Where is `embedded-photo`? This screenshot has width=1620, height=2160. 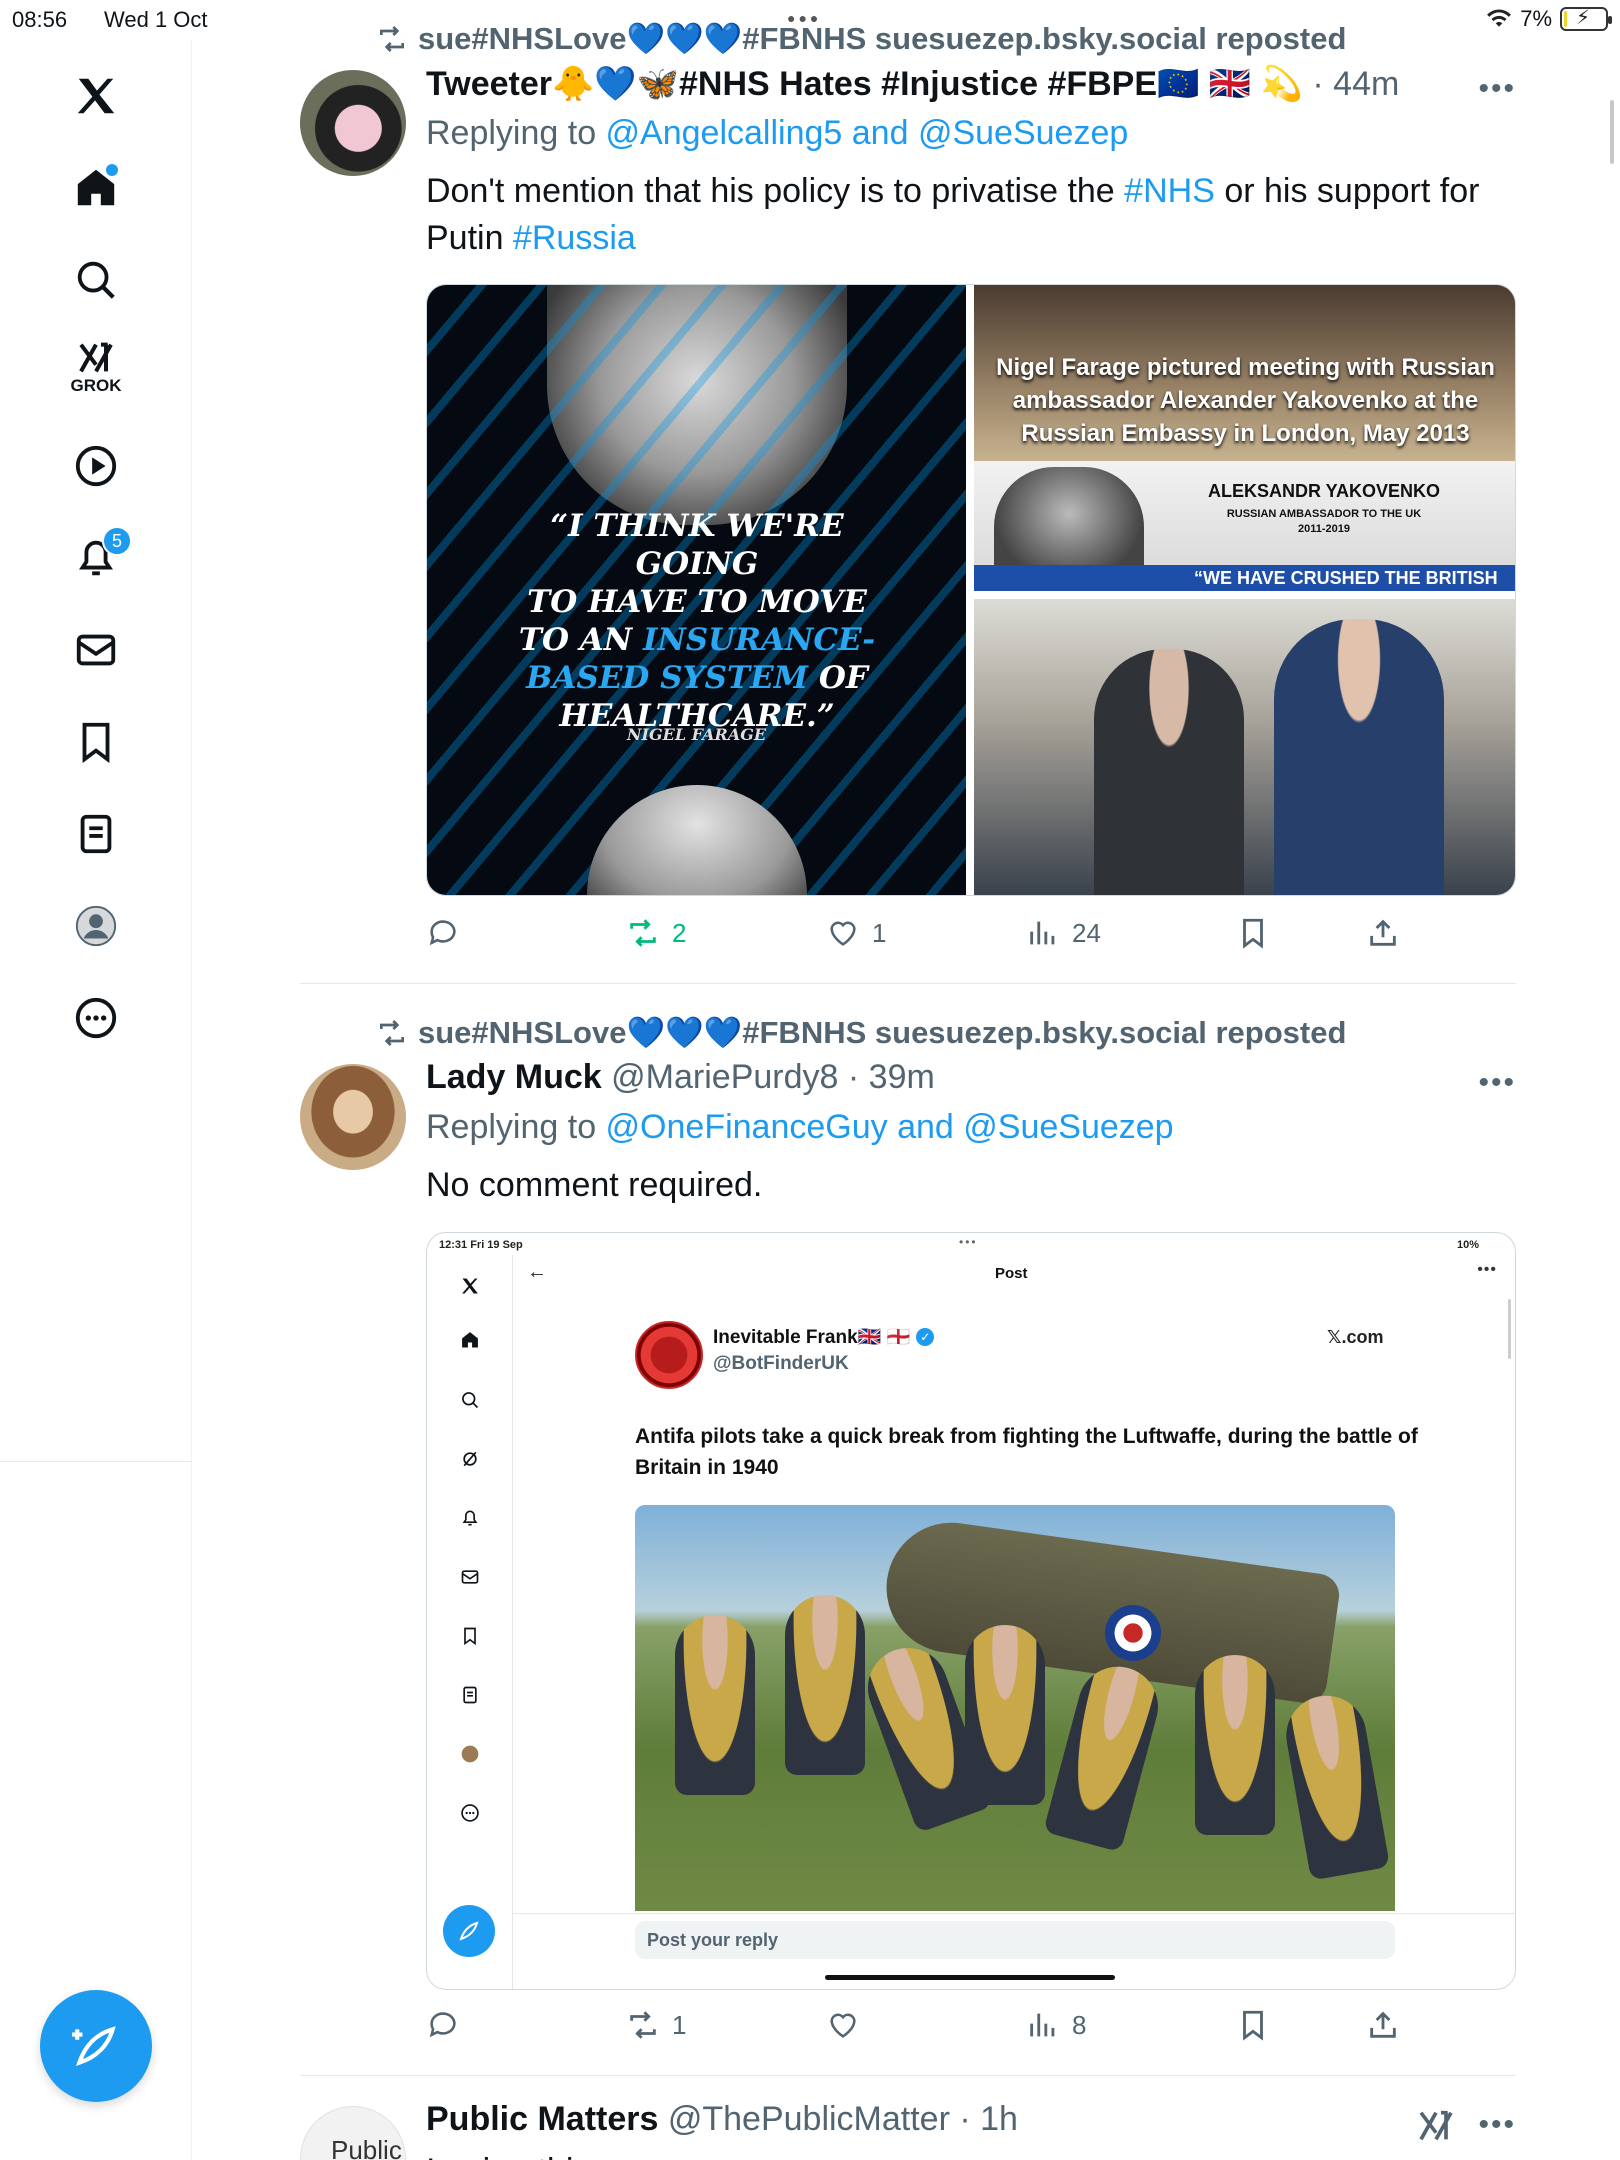 embedded-photo is located at coordinates (1015, 1708).